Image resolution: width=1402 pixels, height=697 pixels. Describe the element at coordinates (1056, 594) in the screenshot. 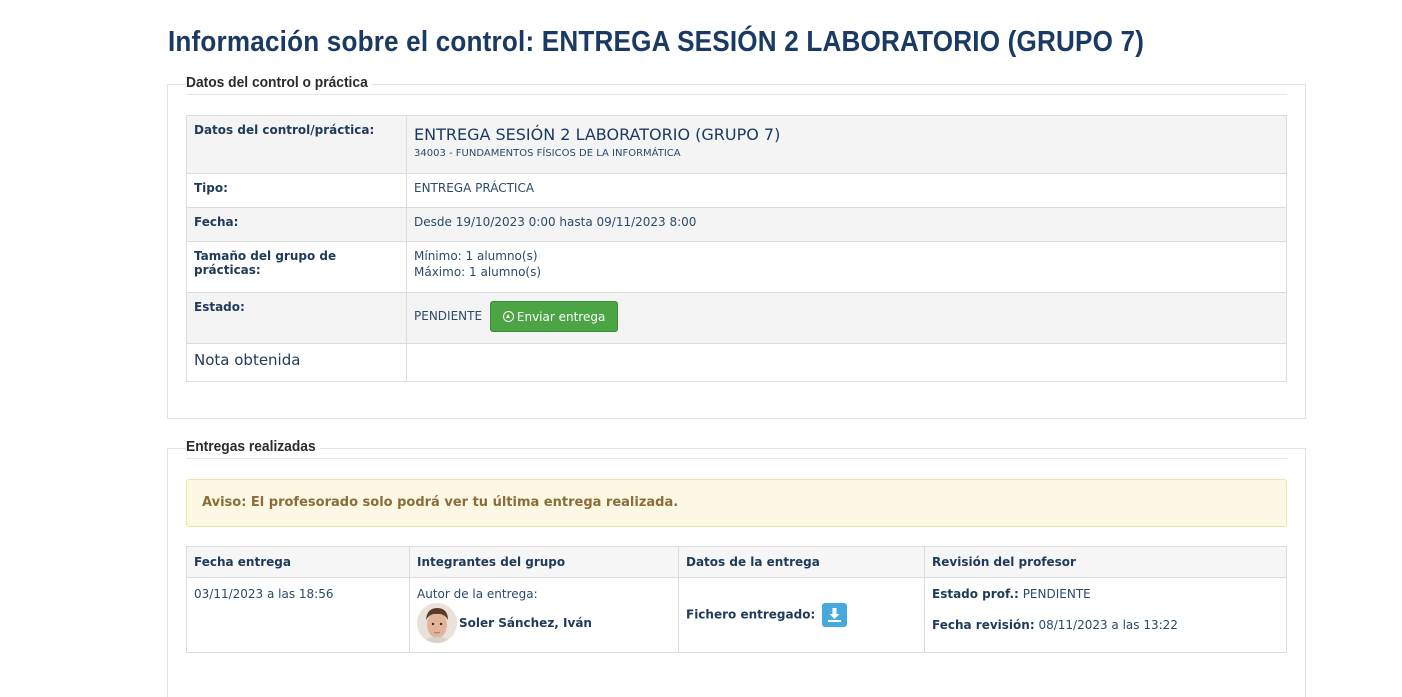

I see `estado-prof-value: PENDIENTE` at that location.